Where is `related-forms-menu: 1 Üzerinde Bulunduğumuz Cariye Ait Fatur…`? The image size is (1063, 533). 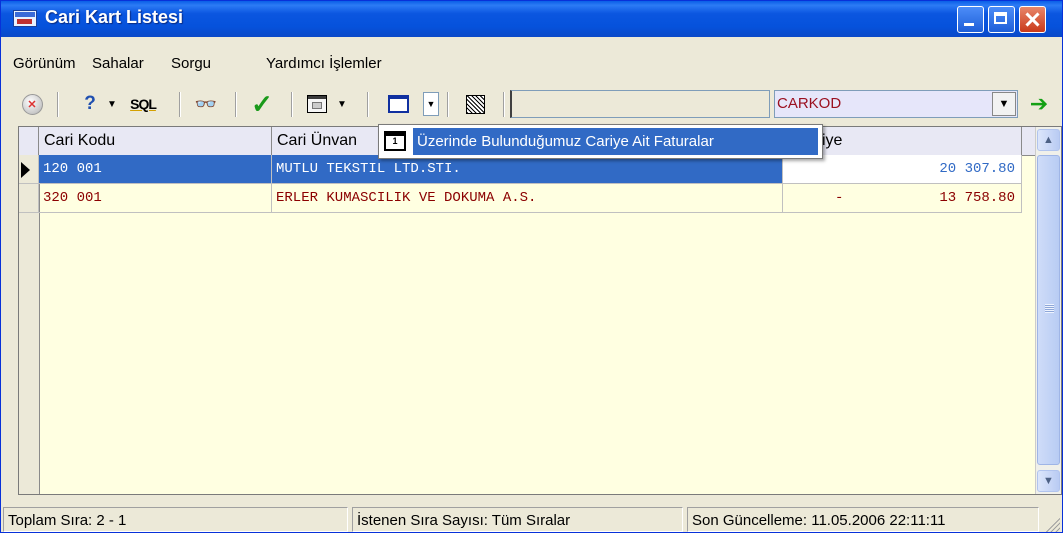 related-forms-menu: 1 Üzerinde Bulunduğumuz Cariye Ait Fatur… is located at coordinates (600, 141).